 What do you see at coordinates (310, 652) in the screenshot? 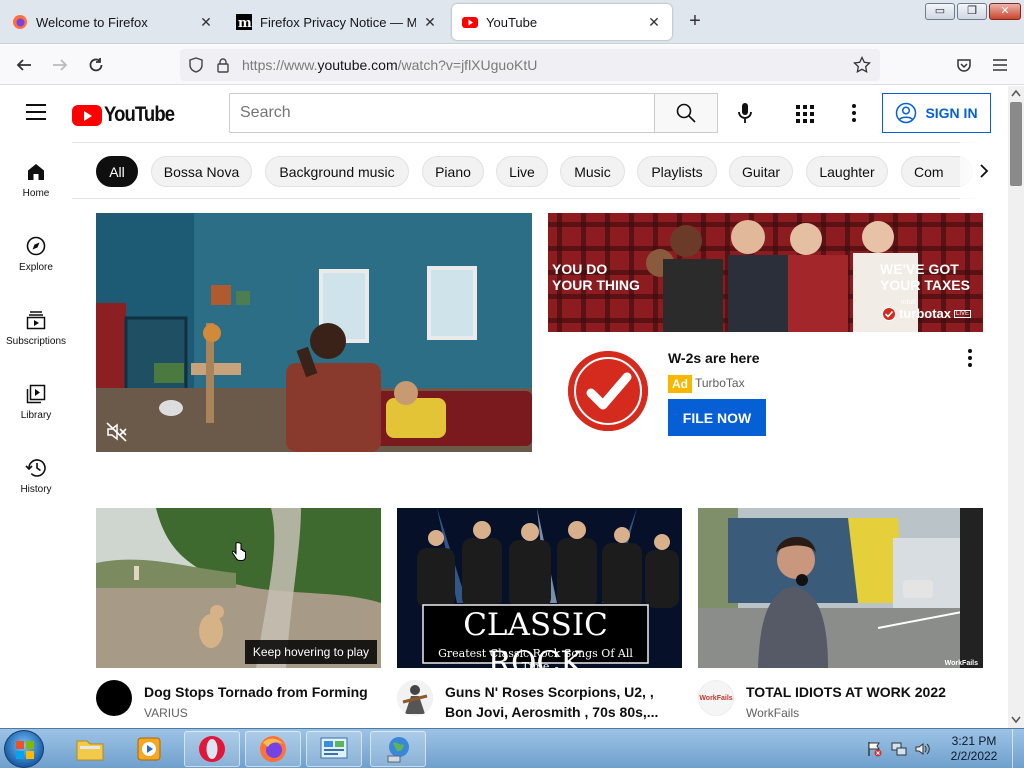
I see `hover-to-play-tooltip: Keep hovering to play` at bounding box center [310, 652].